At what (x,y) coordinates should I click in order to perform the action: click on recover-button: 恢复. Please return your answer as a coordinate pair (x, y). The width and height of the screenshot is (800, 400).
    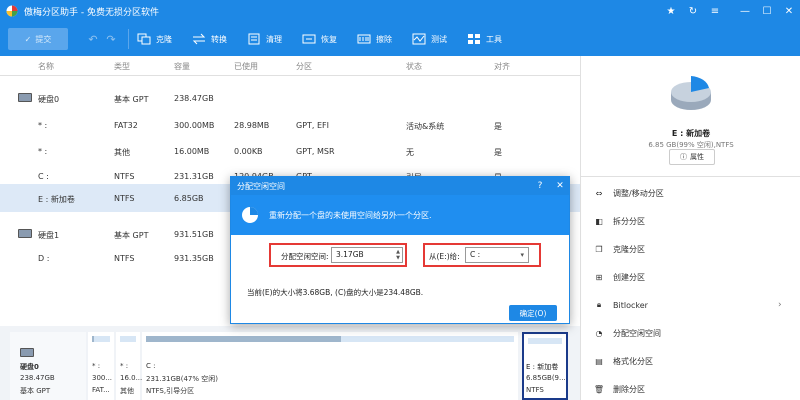
    Looking at the image, I should click on (319, 39).